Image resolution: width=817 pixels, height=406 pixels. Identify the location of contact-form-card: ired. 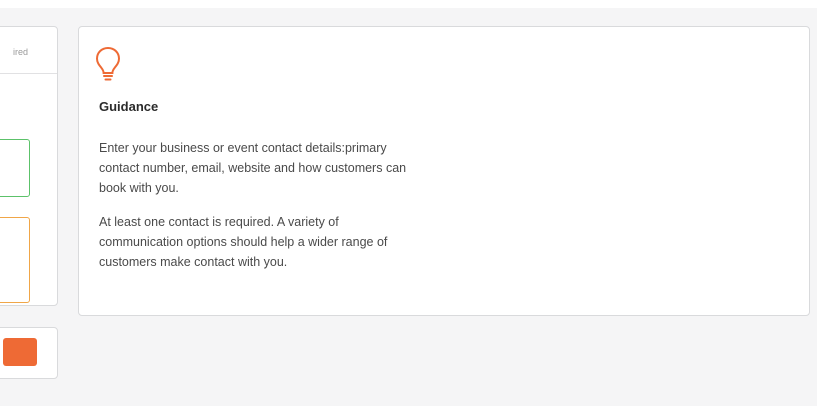
(29, 166).